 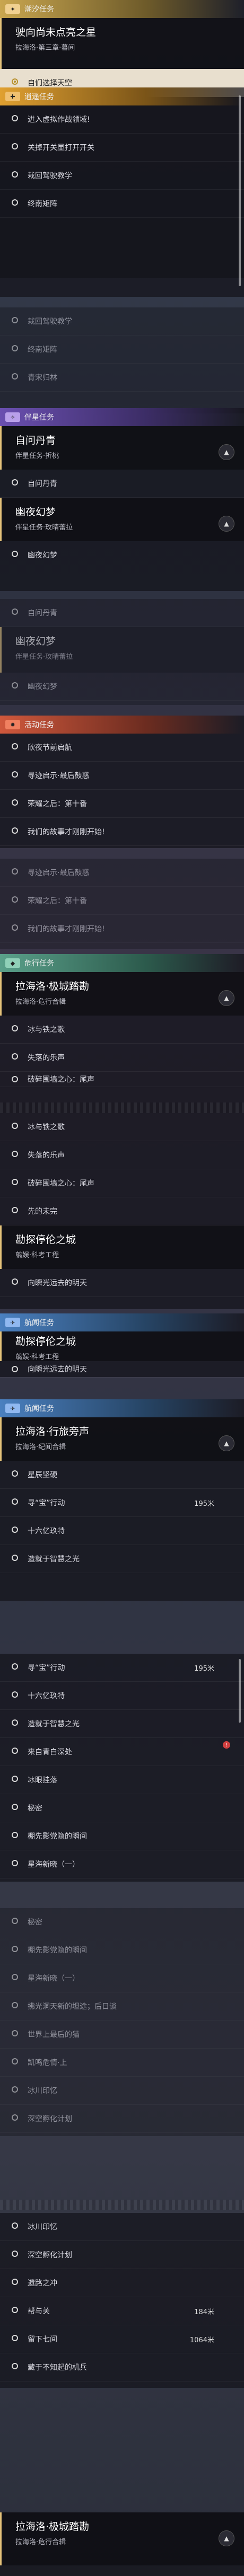 What do you see at coordinates (122, 2367) in the screenshot?
I see `trail-step: 藏于不知起的机兵` at bounding box center [122, 2367].